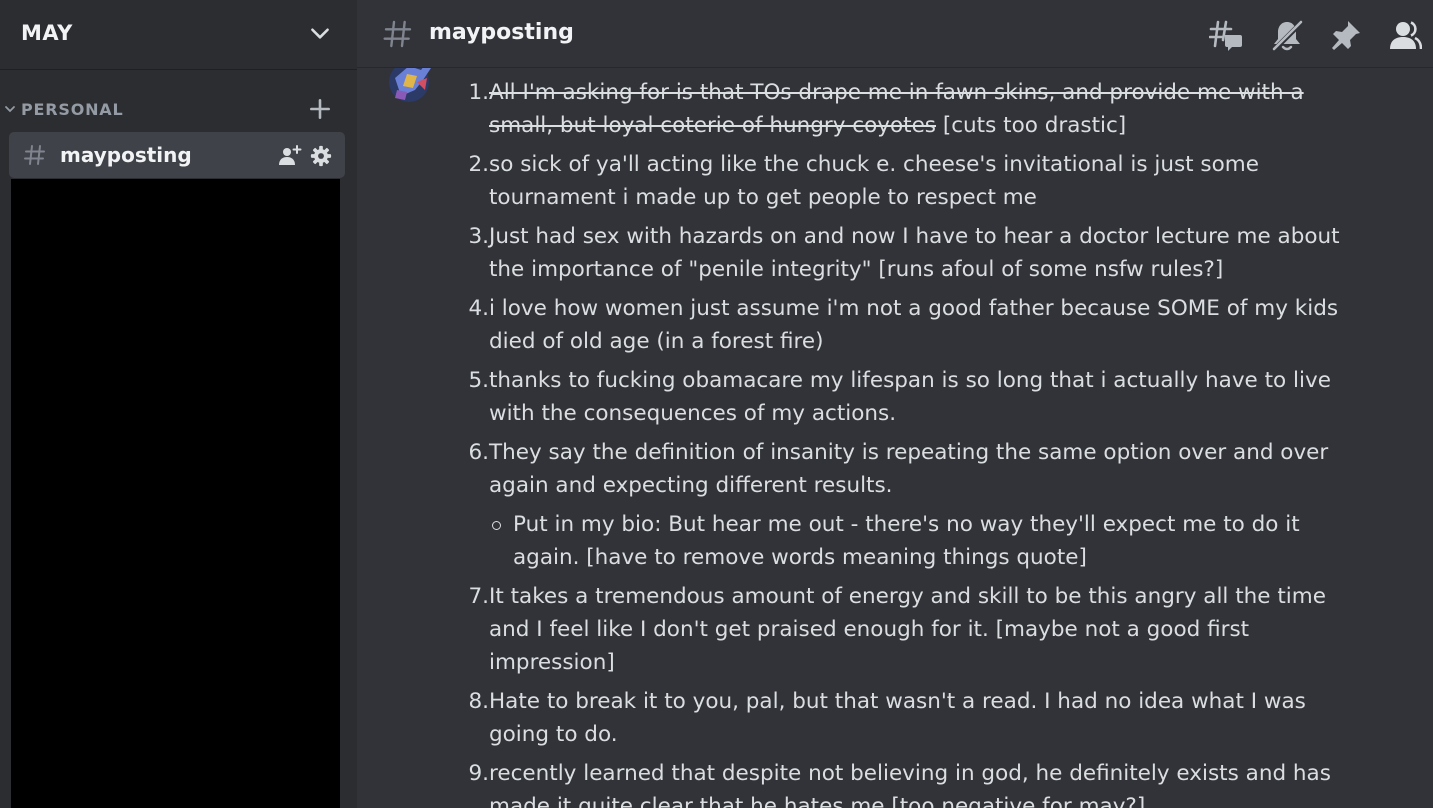 This screenshot has width=1433, height=808. I want to click on server-header: MAY, so click(178, 35).